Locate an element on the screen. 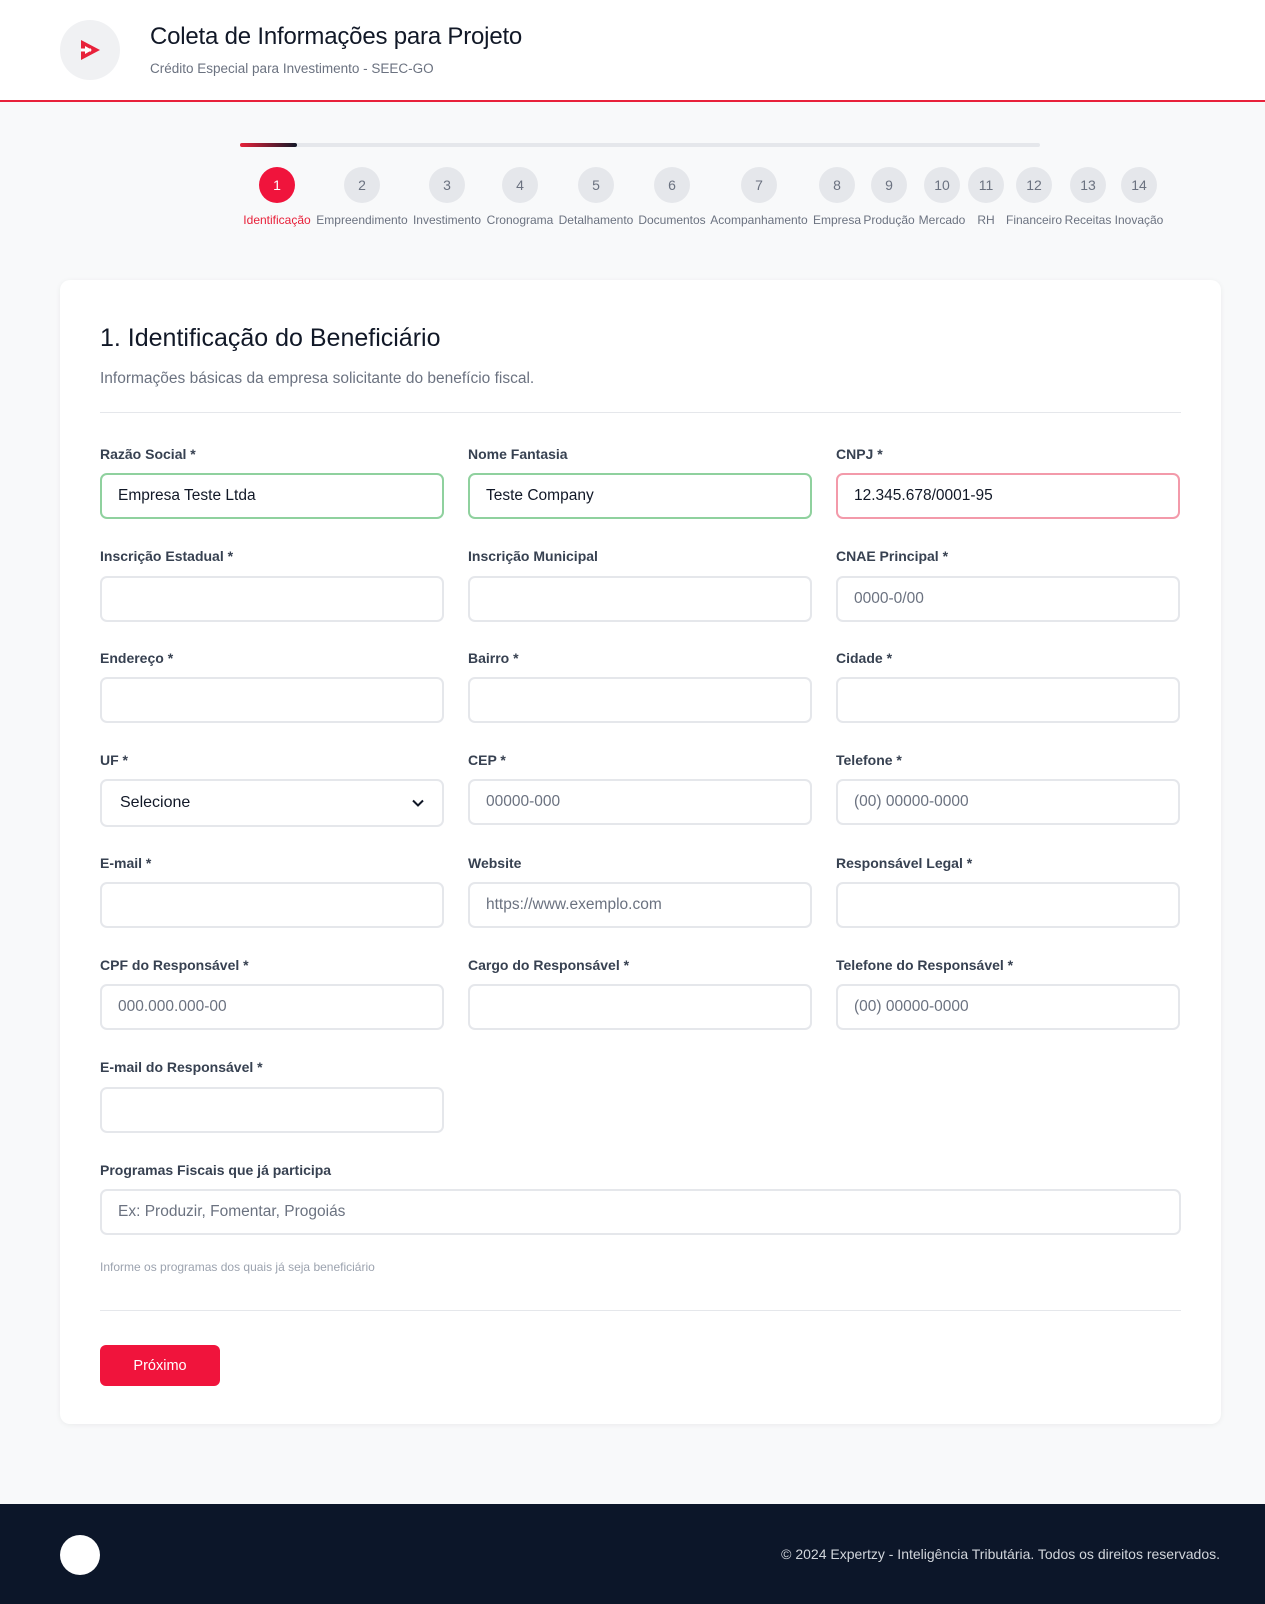 This screenshot has width=1265, height=1604. step-7-label: Acompanhamento is located at coordinates (758, 220).